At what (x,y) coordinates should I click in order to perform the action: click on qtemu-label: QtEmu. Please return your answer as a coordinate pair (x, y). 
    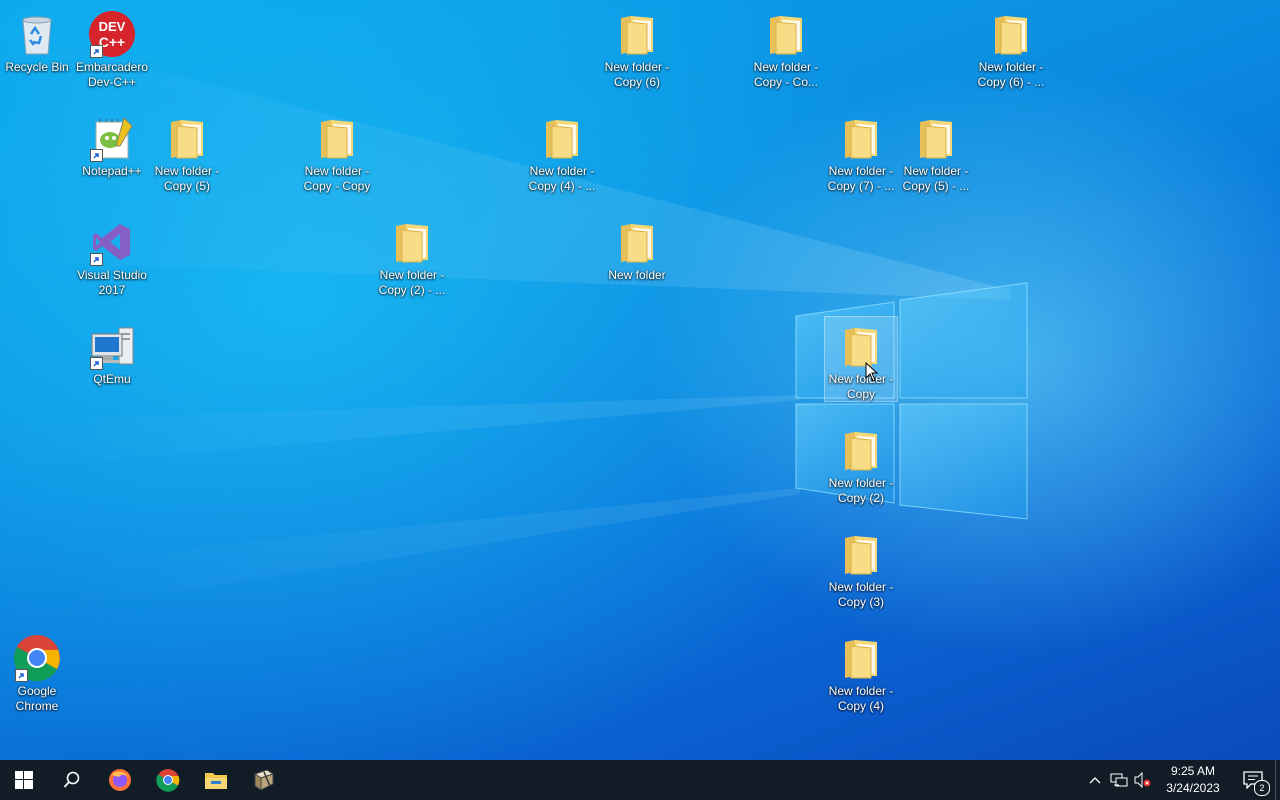
    Looking at the image, I should click on (112, 379).